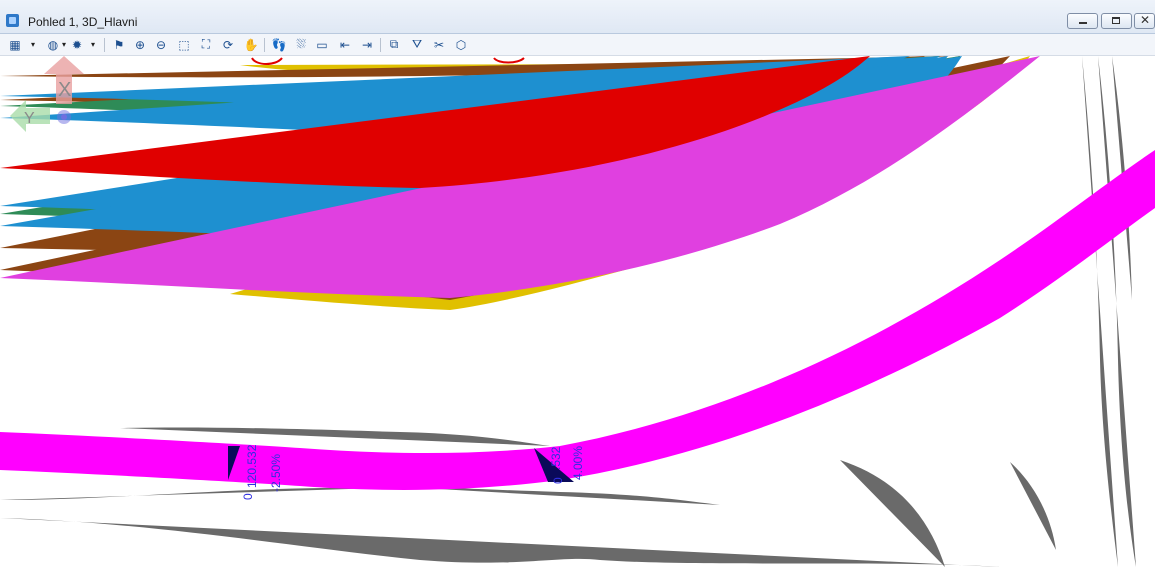 The height and width of the screenshot is (567, 1155). Describe the element at coordinates (64, 90) in the screenshot. I see `x-axis-label: X` at that location.